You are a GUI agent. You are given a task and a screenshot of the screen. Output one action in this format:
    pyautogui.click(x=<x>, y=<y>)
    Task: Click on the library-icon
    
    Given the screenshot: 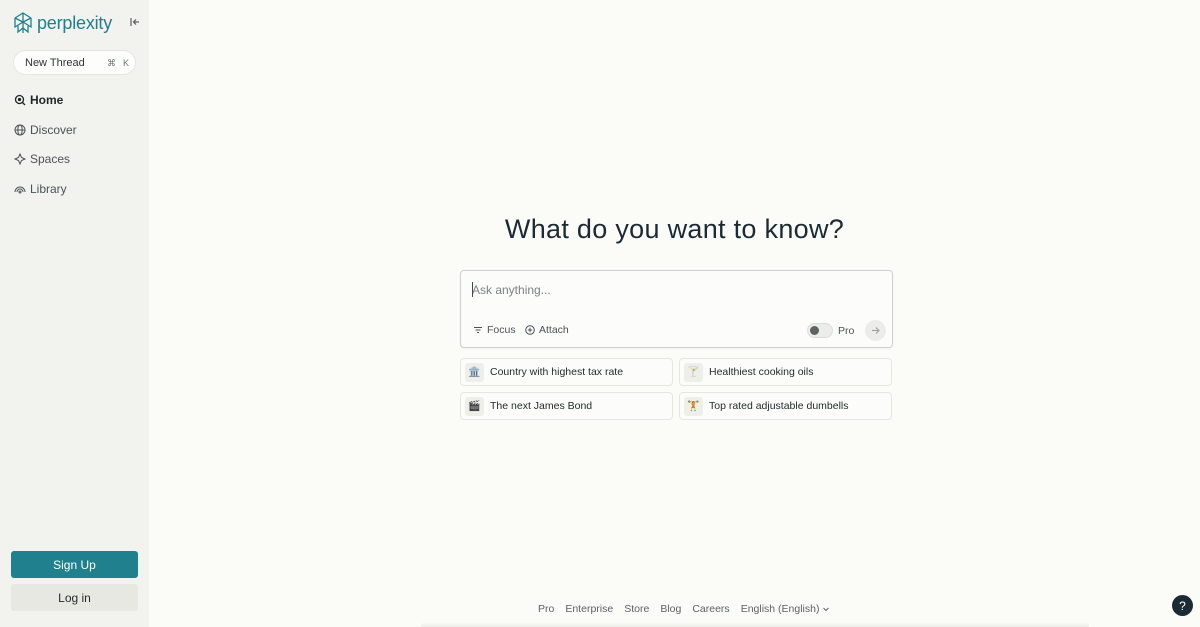 What is the action you would take?
    pyautogui.click(x=20, y=189)
    